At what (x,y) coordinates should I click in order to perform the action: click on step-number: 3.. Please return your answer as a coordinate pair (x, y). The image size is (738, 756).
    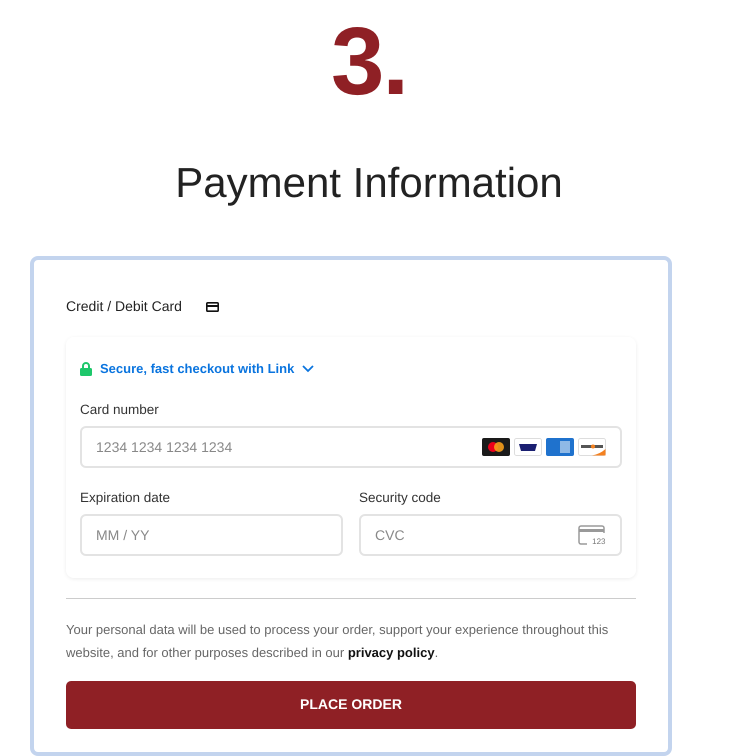
    Looking at the image, I should click on (369, 62).